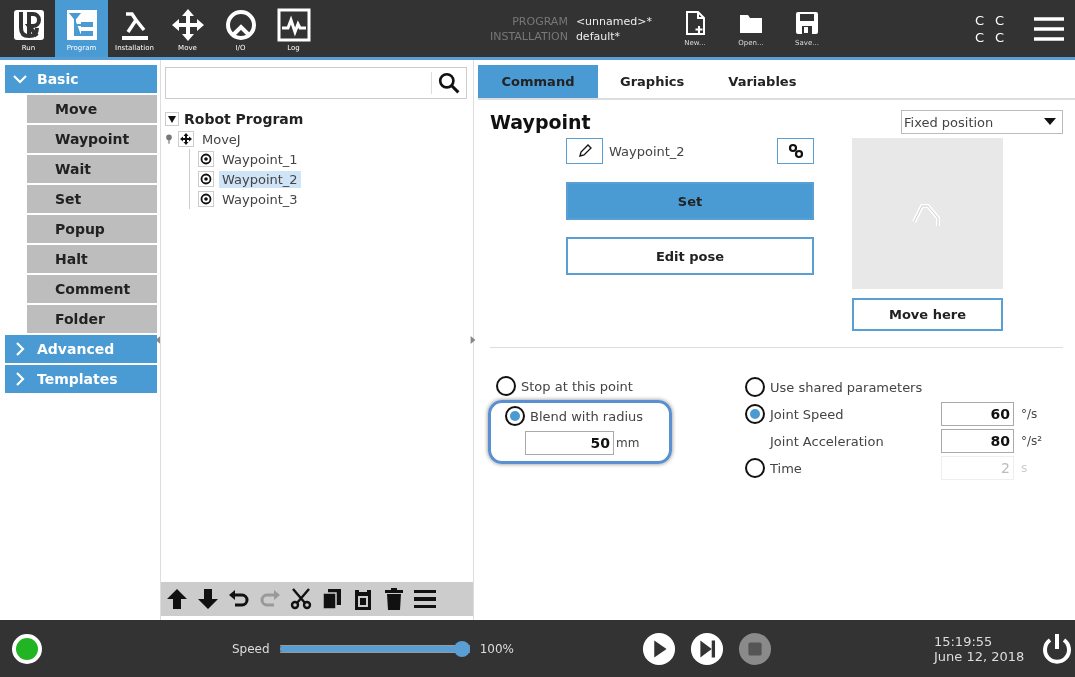 The height and width of the screenshot is (677, 1075). What do you see at coordinates (806, 23) in the screenshot?
I see `save-icon` at bounding box center [806, 23].